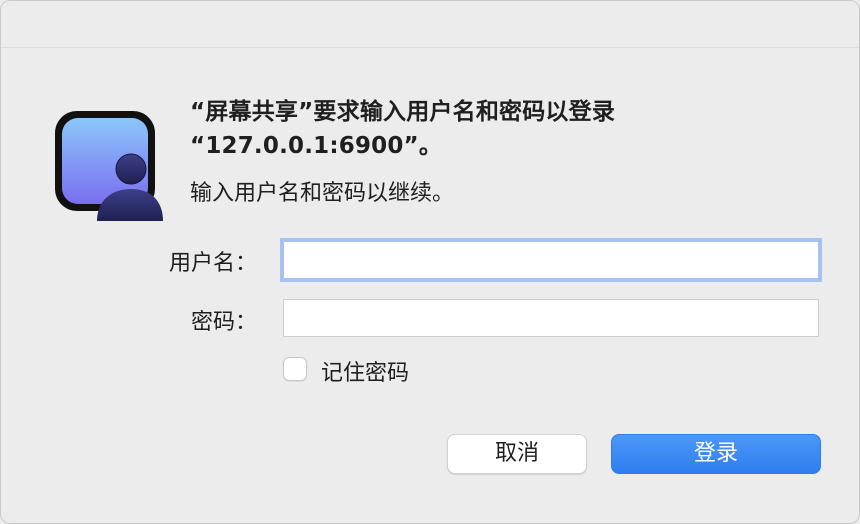  Describe the element at coordinates (223, 322) in the screenshot. I see `password-label: 密码：` at that location.